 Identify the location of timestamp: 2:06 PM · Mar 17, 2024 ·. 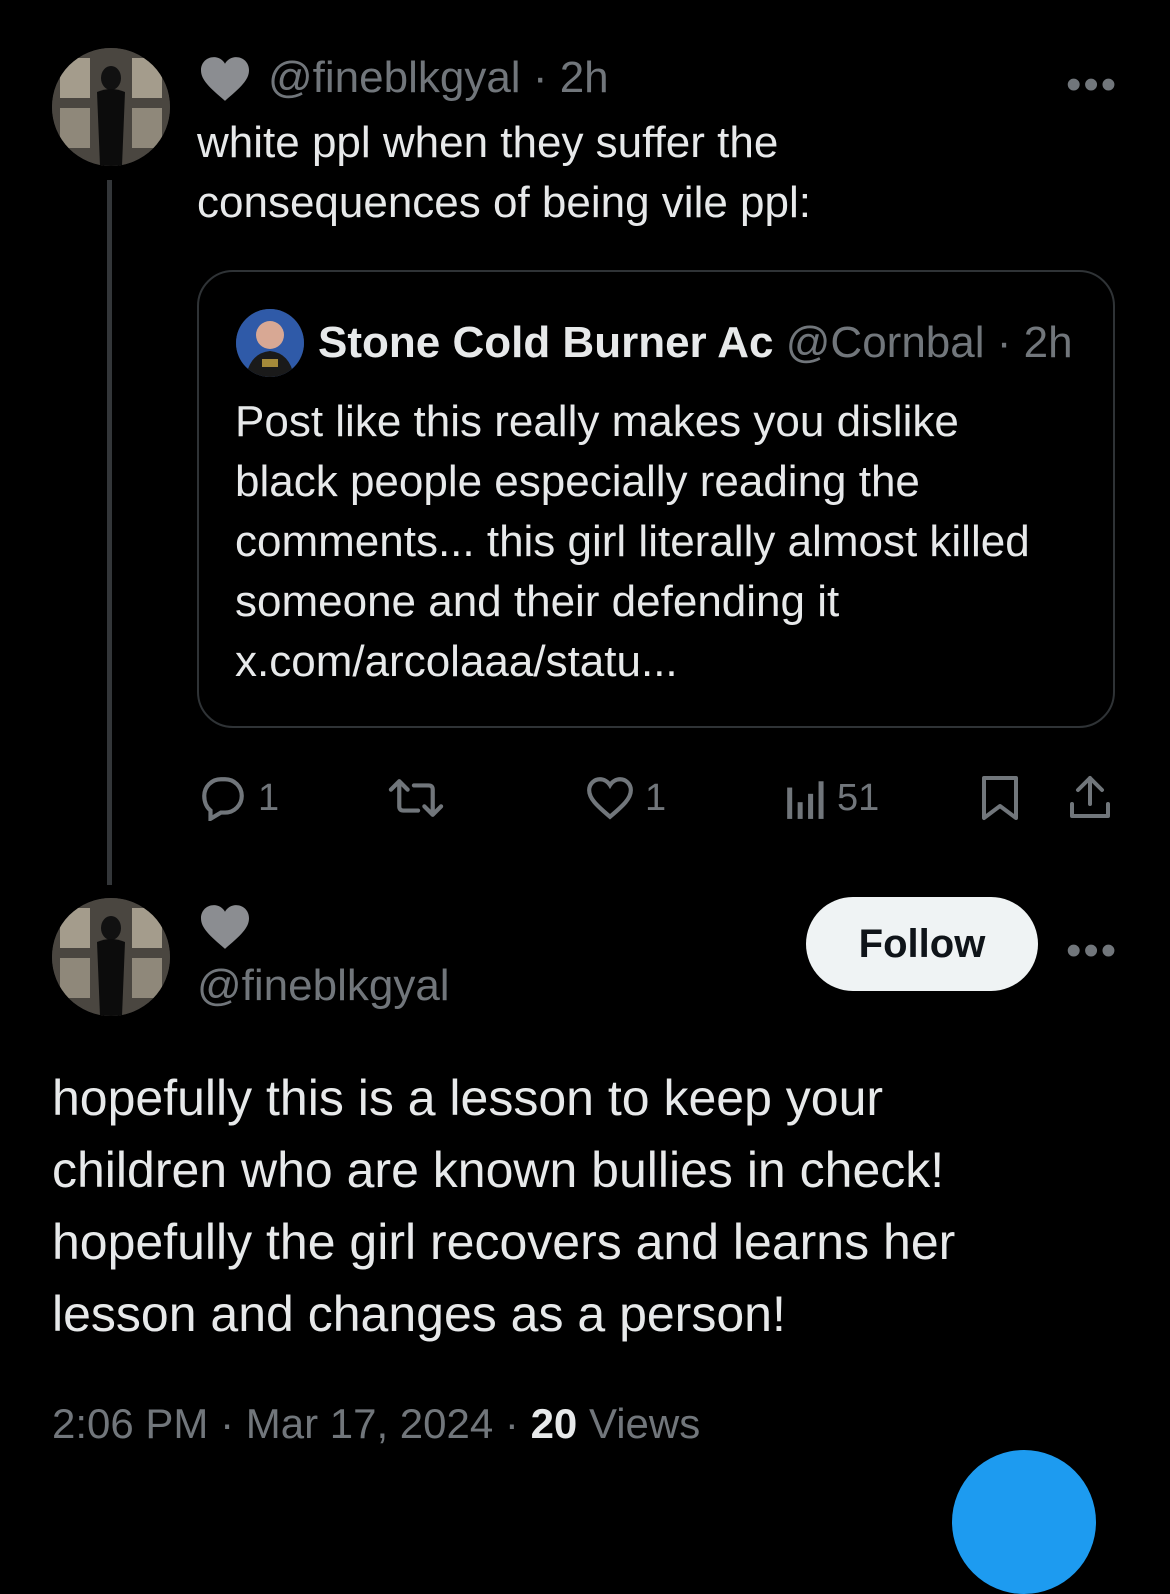
(291, 1423).